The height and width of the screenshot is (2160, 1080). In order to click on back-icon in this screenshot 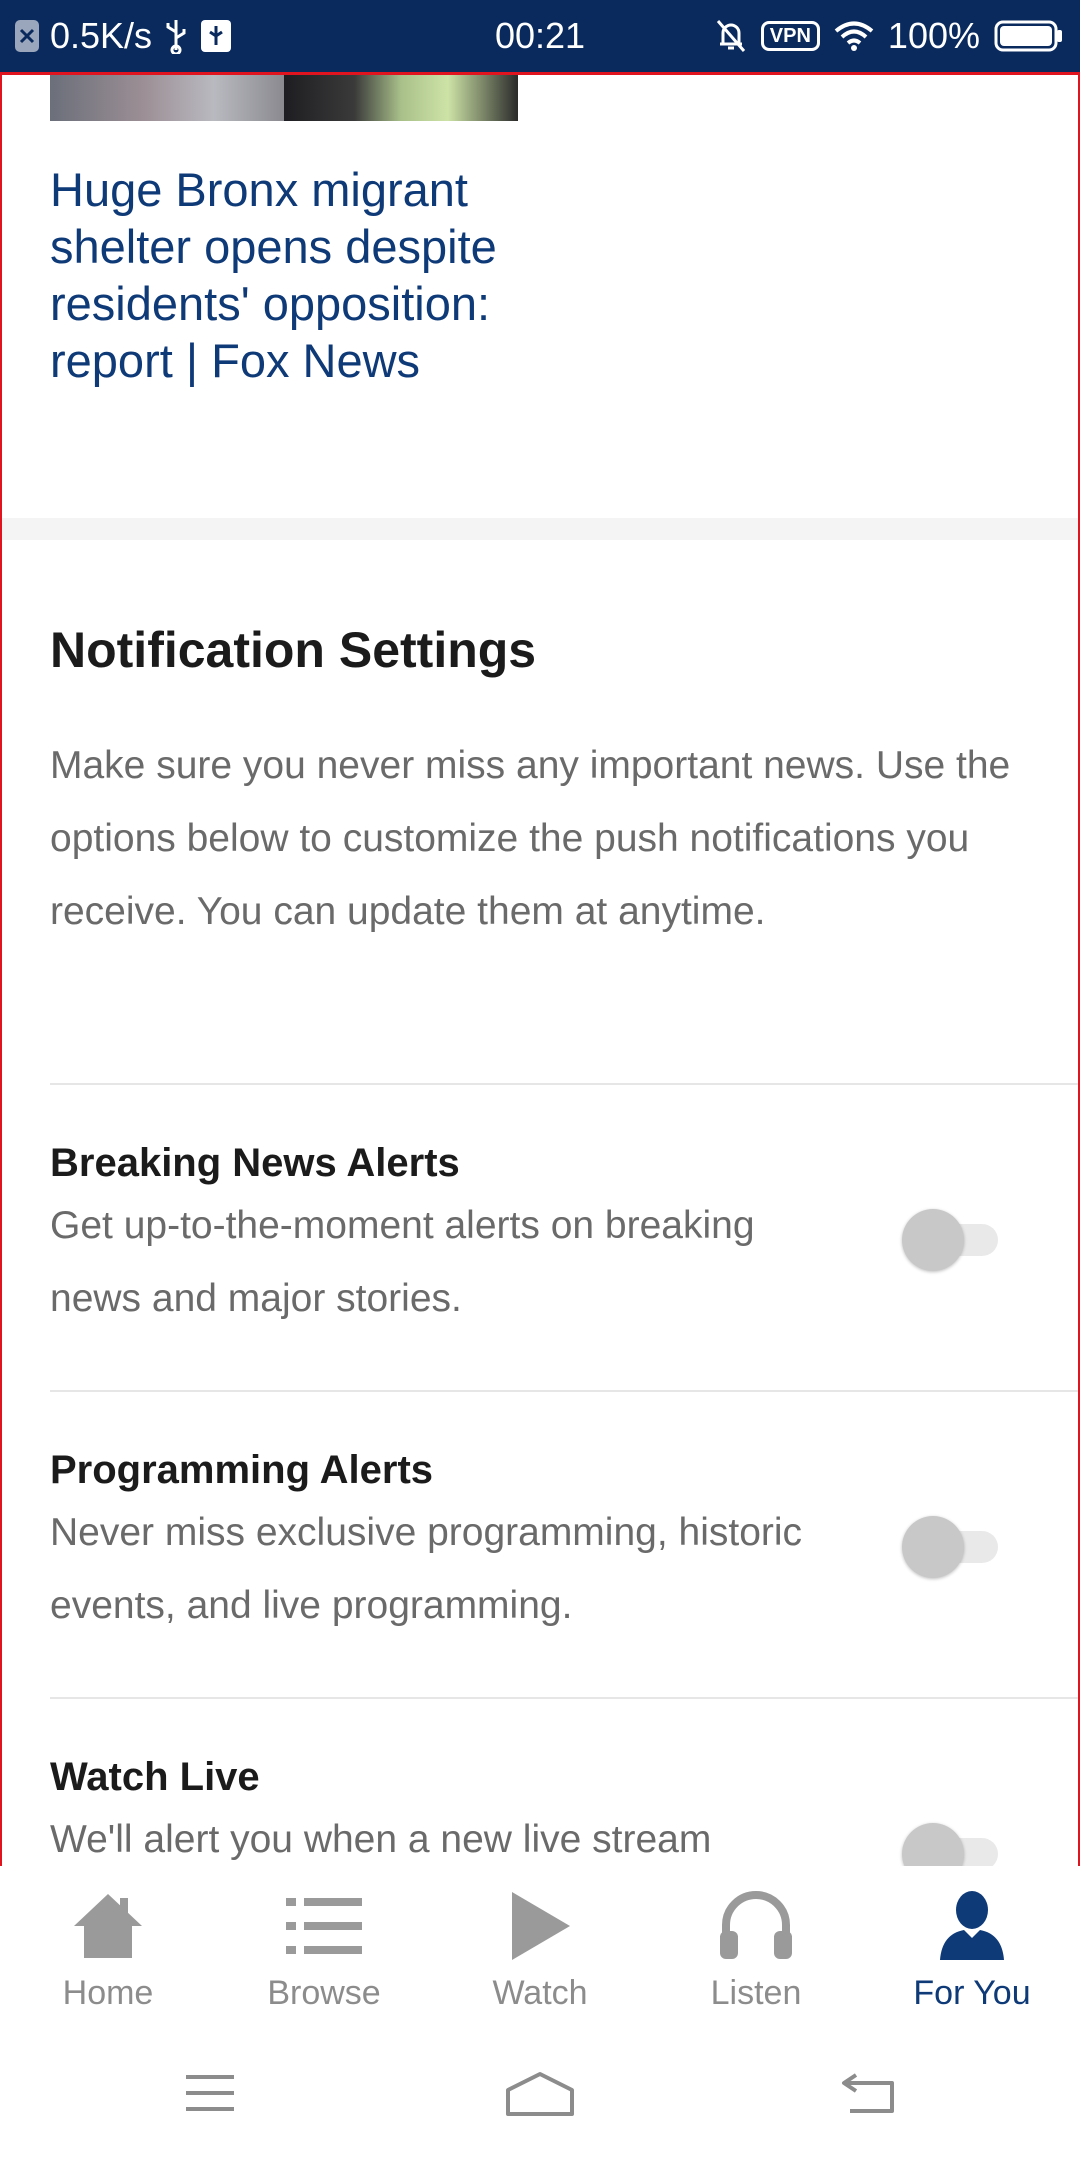, I will do `click(868, 2095)`.